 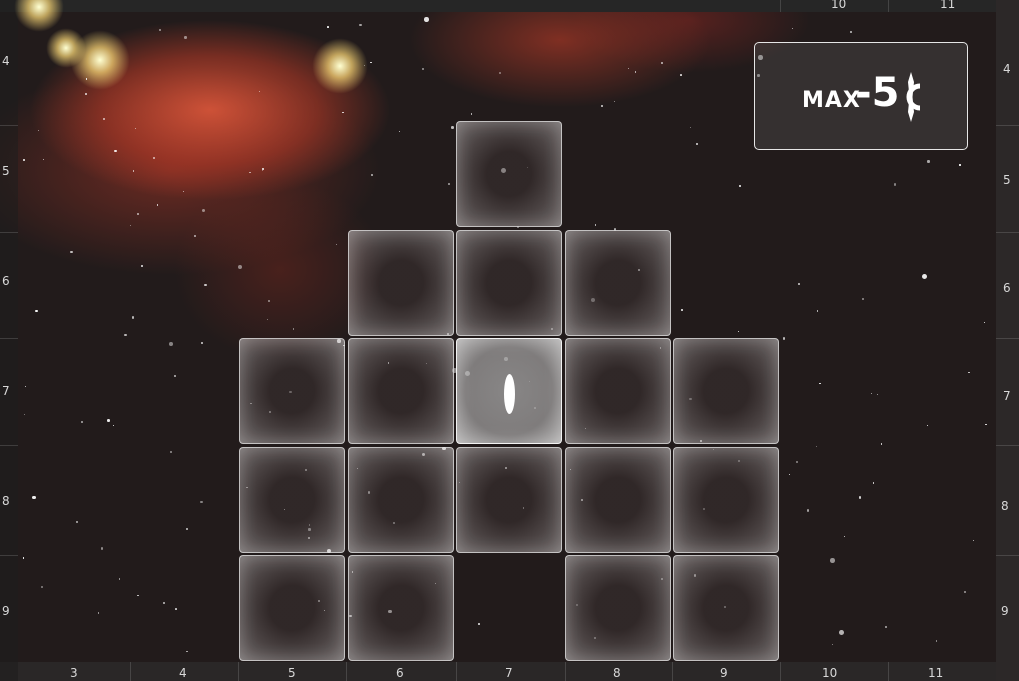 I want to click on bottom-tick-7: 7, so click(x=509, y=673).